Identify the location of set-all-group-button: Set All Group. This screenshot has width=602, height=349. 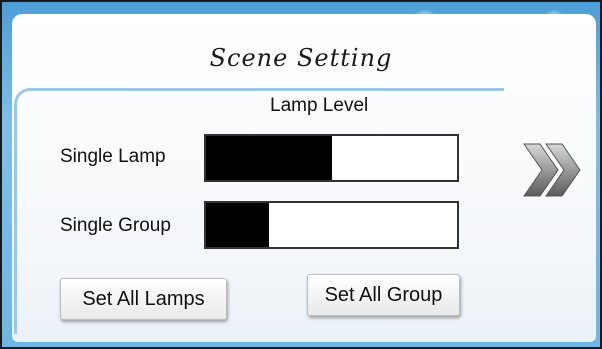
(383, 295).